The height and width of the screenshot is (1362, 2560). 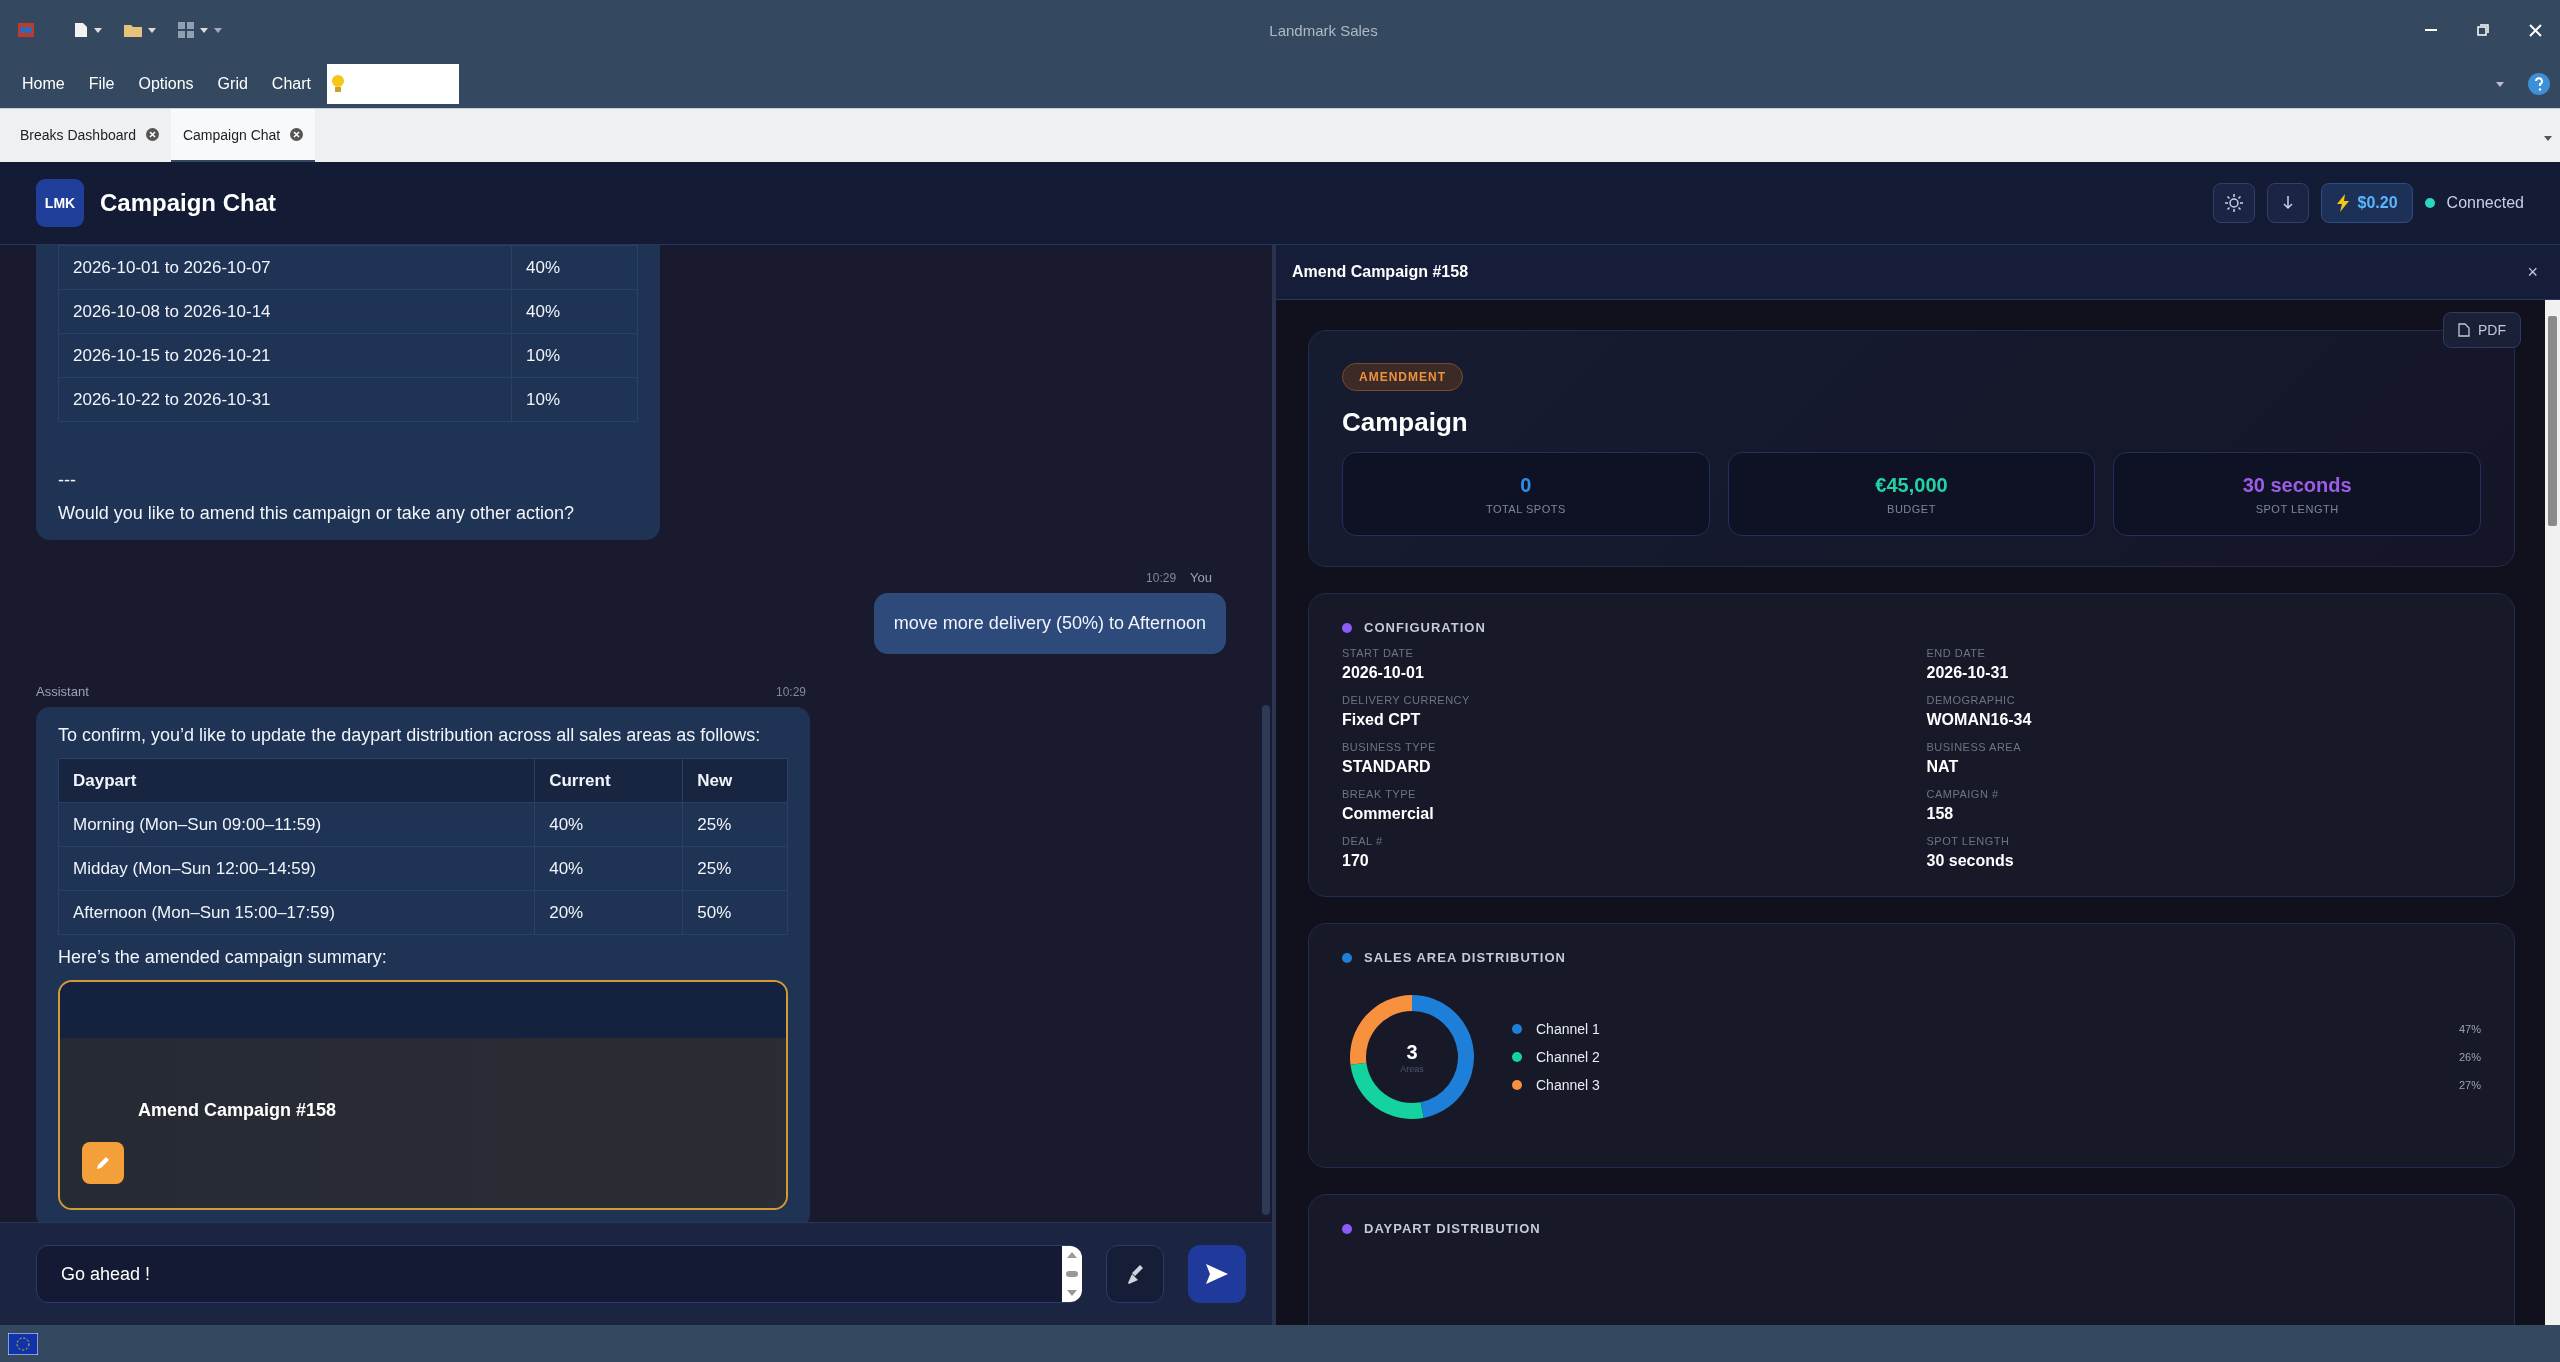 I want to click on grid-icon, so click(x=186, y=30).